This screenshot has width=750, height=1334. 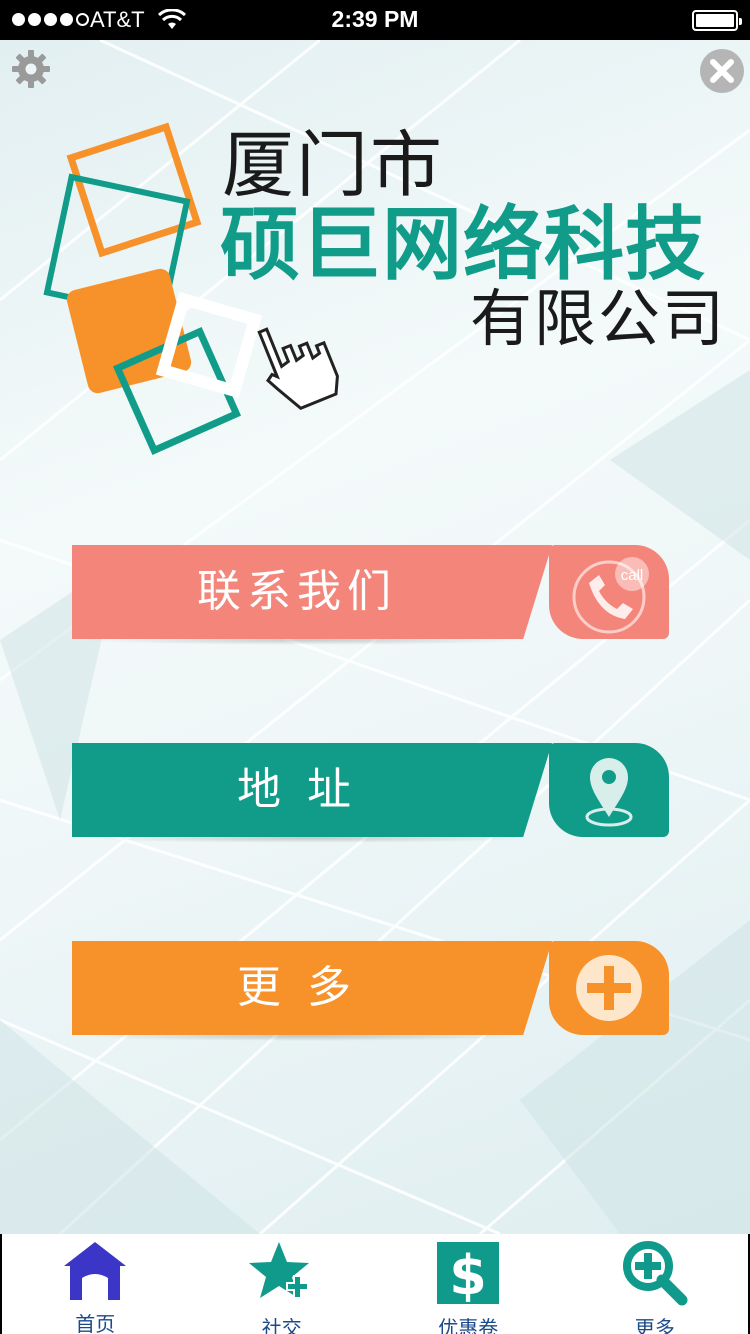 I want to click on battery-icon, so click(x=717, y=20).